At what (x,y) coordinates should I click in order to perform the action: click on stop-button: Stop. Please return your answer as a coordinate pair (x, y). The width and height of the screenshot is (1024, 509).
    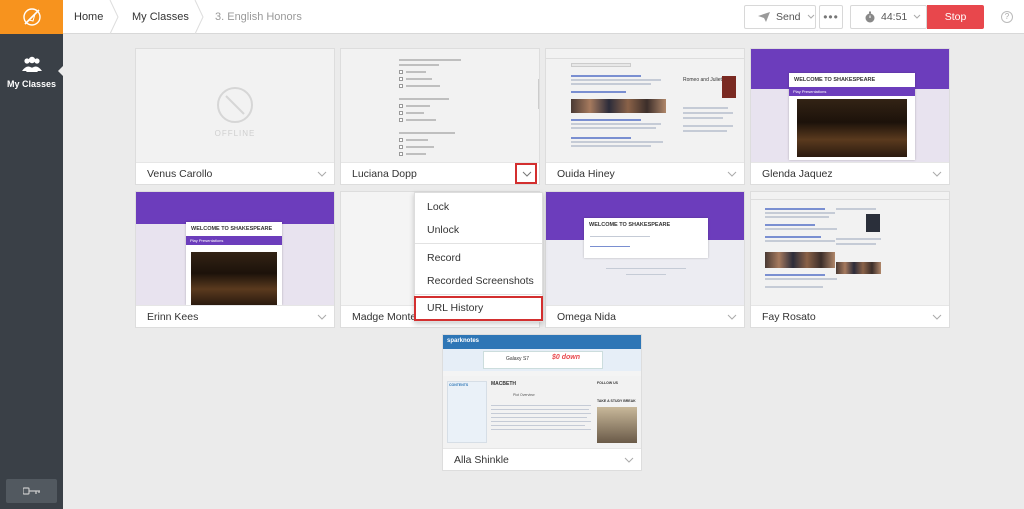
    Looking at the image, I should click on (955, 17).